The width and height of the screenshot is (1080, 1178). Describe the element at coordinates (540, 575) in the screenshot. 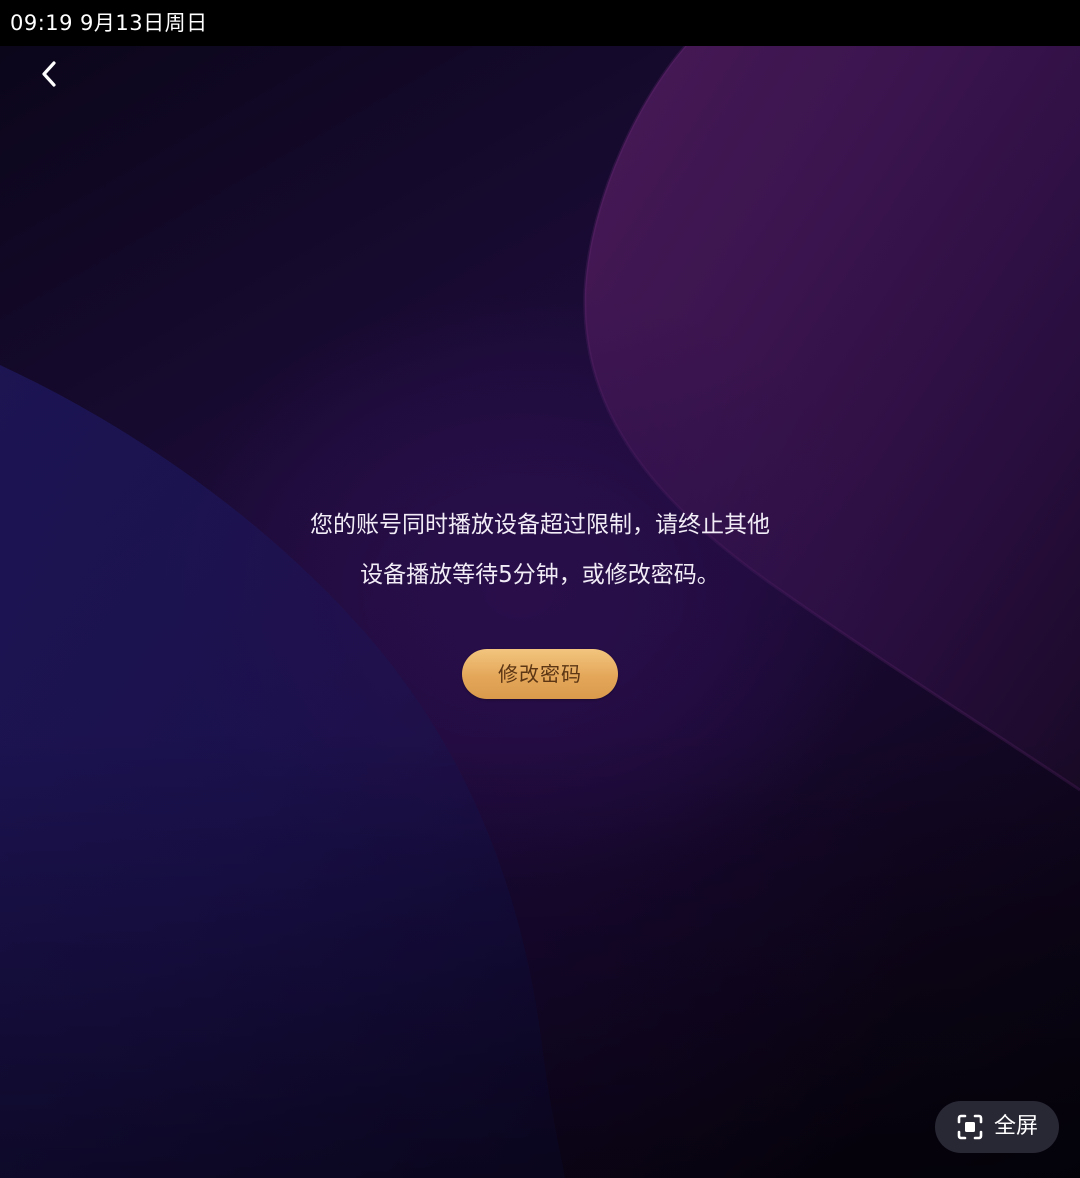

I see `message-line-2: 设备播放等待5分钟，或修改密码。` at that location.